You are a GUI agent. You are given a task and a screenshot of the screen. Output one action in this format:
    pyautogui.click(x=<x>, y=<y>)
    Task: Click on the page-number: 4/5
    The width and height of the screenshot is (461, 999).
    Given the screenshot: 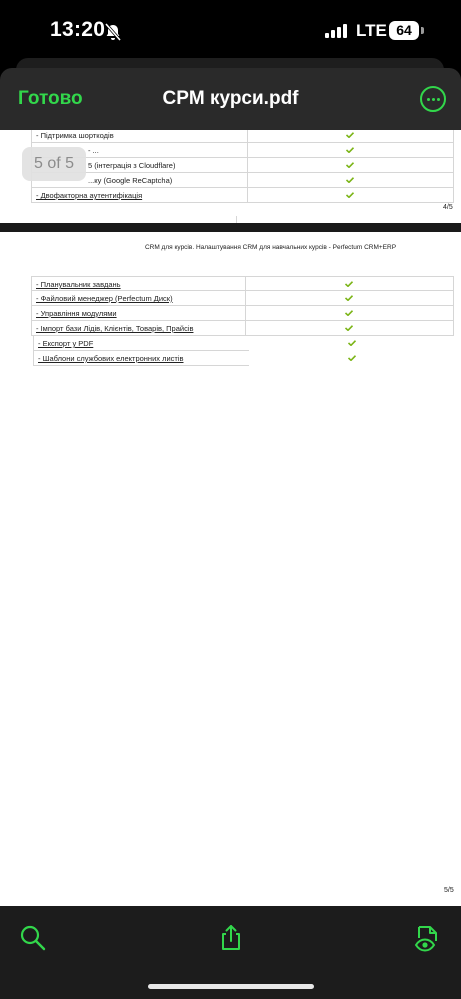 What is the action you would take?
    pyautogui.click(x=448, y=207)
    